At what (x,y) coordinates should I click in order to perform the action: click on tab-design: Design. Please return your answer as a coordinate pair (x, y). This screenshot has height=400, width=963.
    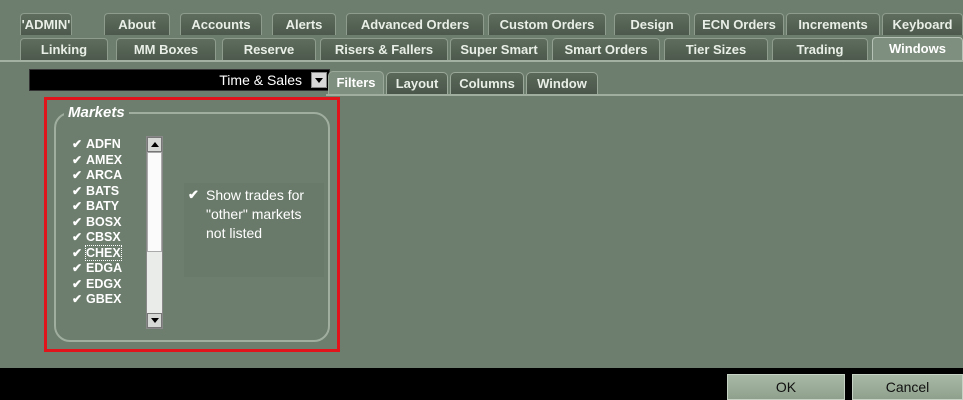
    Looking at the image, I should click on (652, 24).